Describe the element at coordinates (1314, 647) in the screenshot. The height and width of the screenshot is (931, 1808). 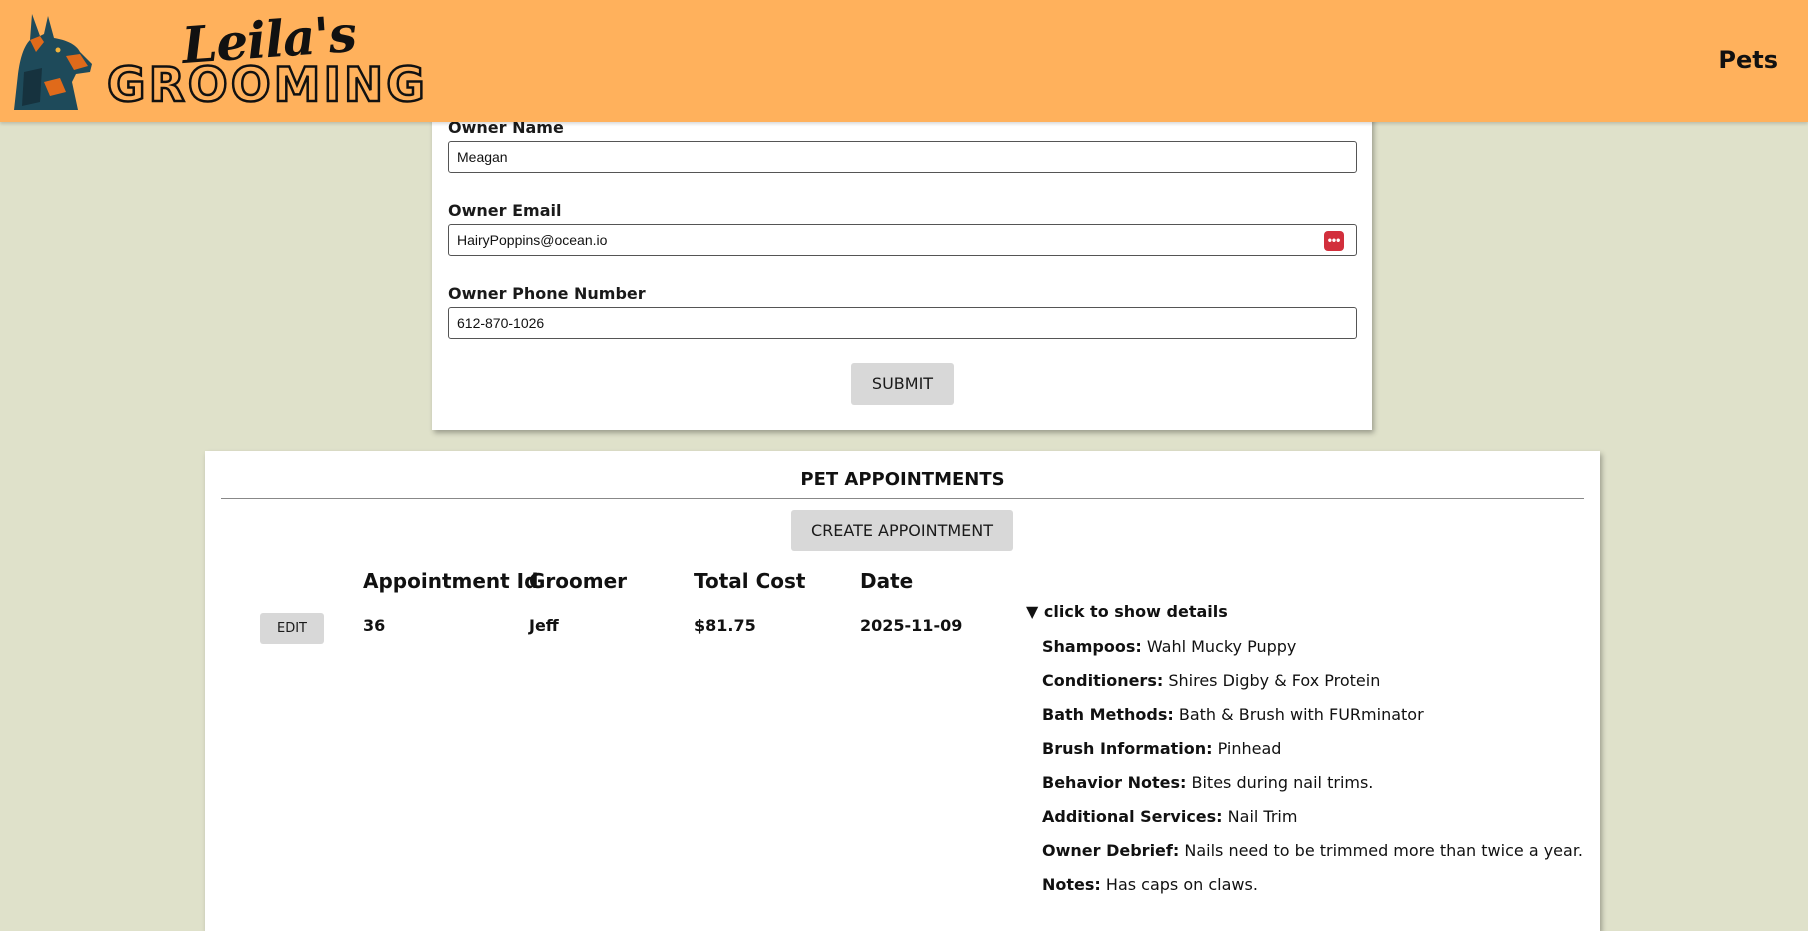
I see `detail-shampoos: Shampoos: Wahl Mucky Puppy` at that location.